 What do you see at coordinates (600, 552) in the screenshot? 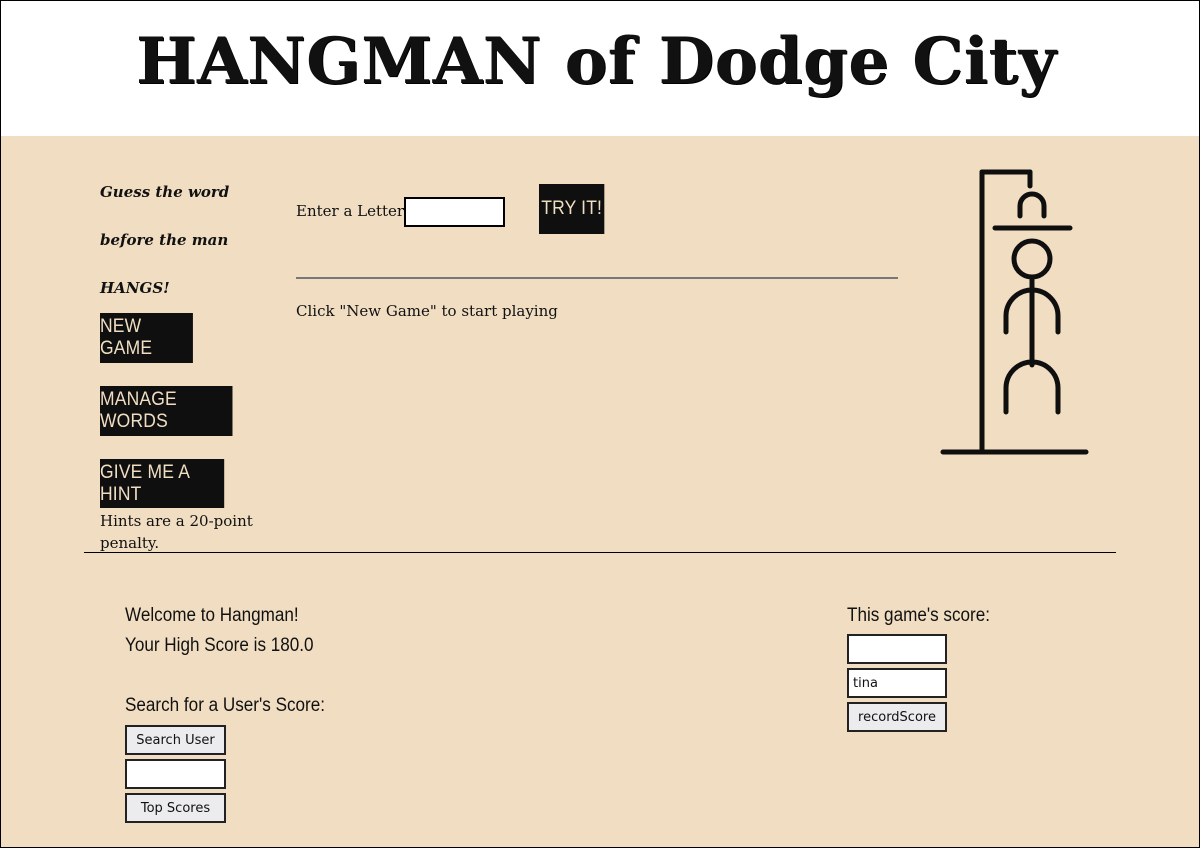
I see `section-divider` at bounding box center [600, 552].